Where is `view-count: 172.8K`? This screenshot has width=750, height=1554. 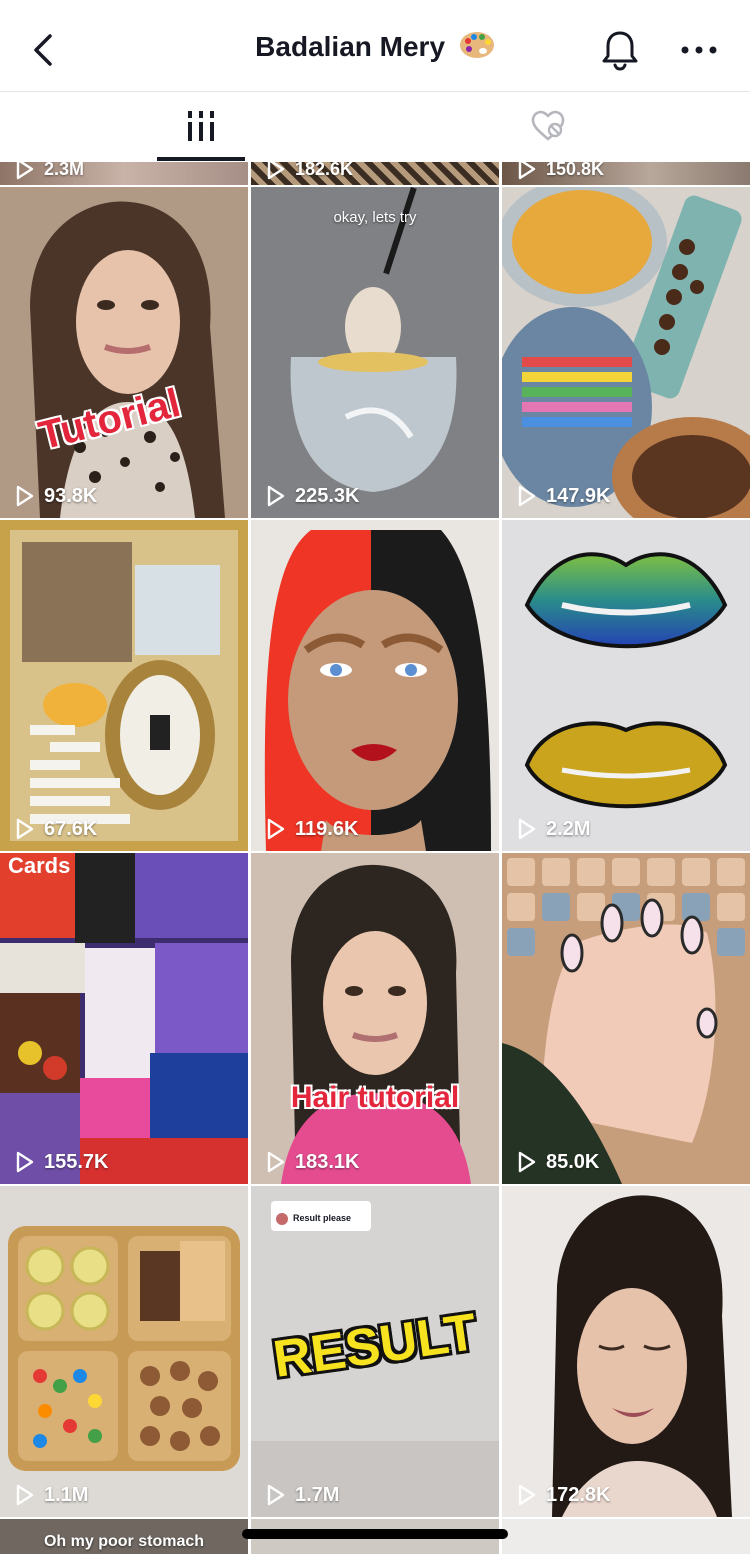 view-count: 172.8K is located at coordinates (578, 1494).